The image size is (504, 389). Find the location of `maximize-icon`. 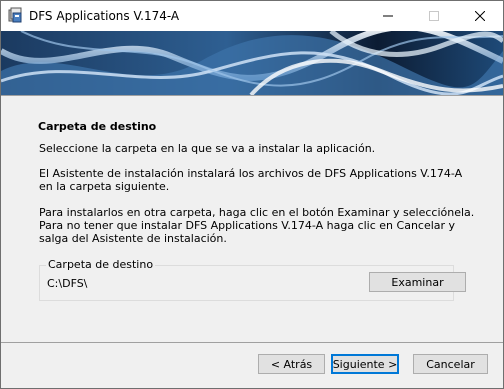

maximize-icon is located at coordinates (434, 16).